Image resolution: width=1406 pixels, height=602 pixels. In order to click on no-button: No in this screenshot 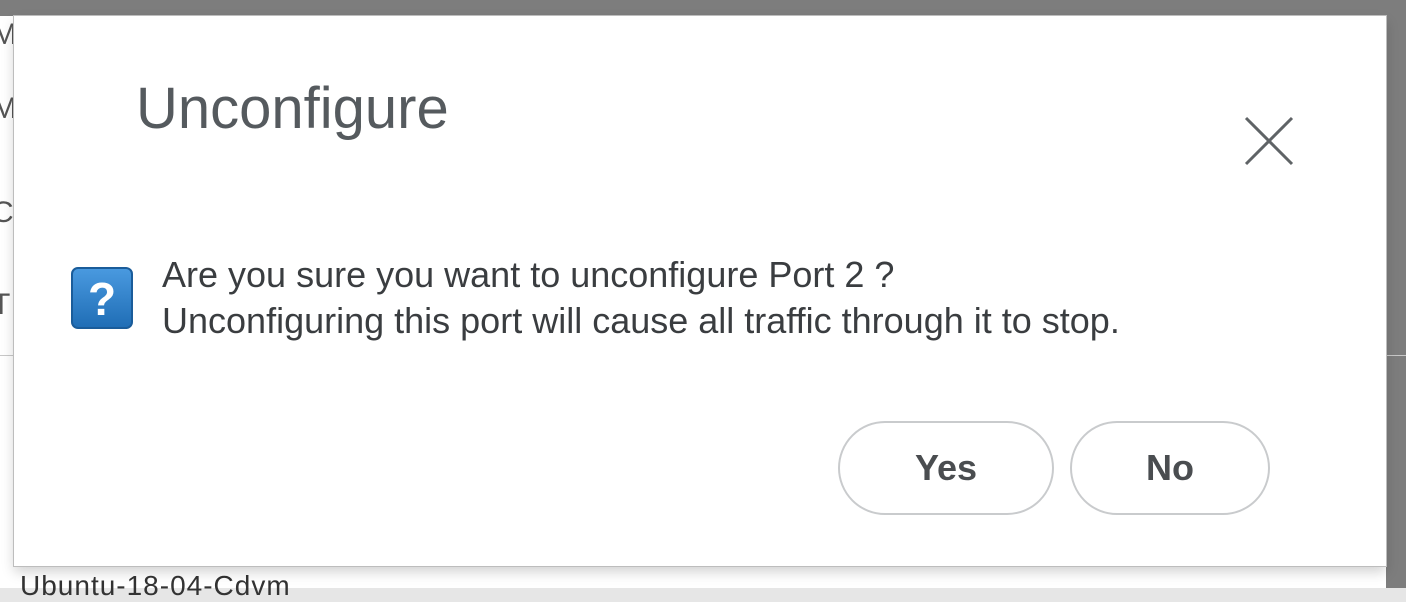, I will do `click(1170, 468)`.